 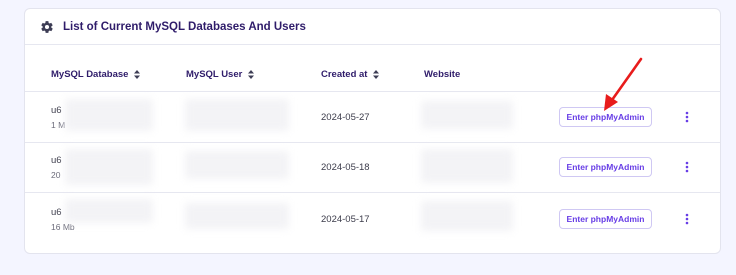 I want to click on column-header-database-label: MySQL Database, so click(x=90, y=74).